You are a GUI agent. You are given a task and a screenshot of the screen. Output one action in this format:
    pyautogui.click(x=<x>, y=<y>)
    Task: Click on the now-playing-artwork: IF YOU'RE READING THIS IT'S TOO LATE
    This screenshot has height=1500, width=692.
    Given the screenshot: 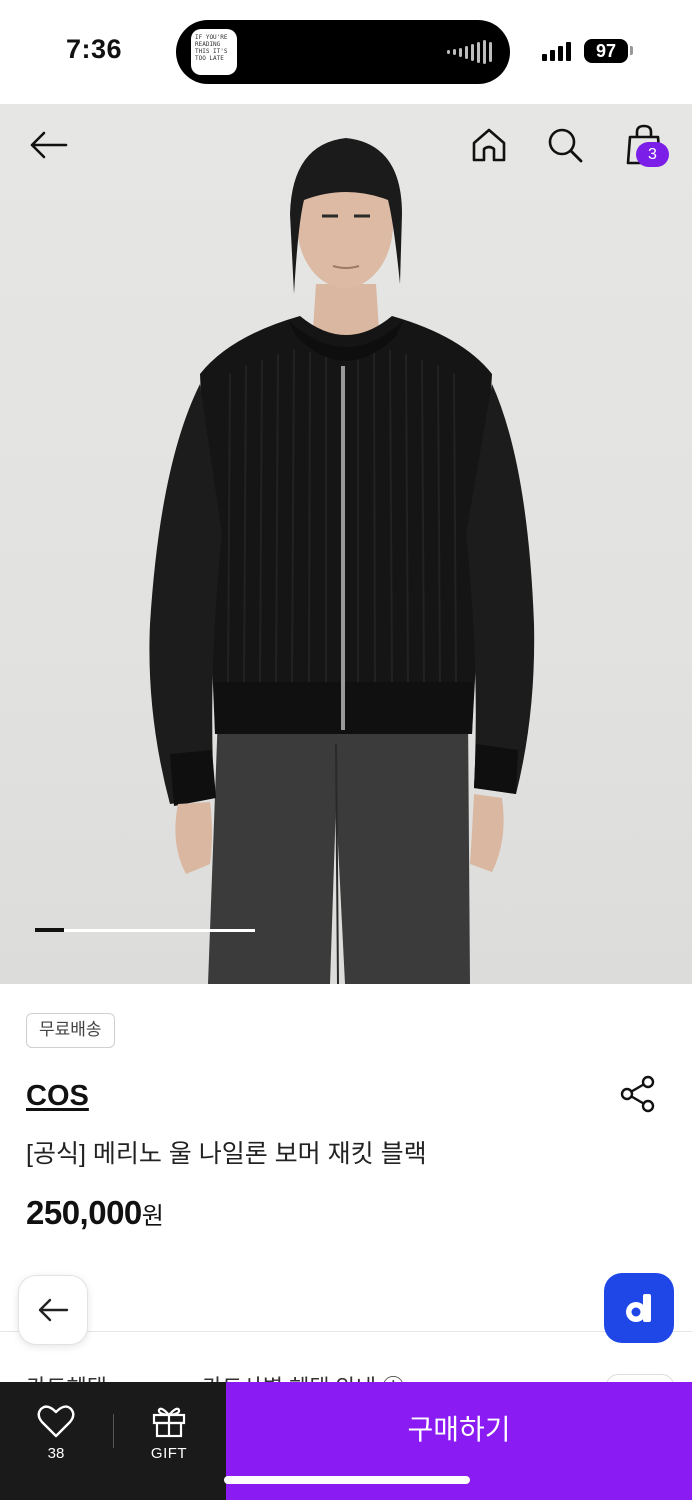 What is the action you would take?
    pyautogui.click(x=214, y=52)
    